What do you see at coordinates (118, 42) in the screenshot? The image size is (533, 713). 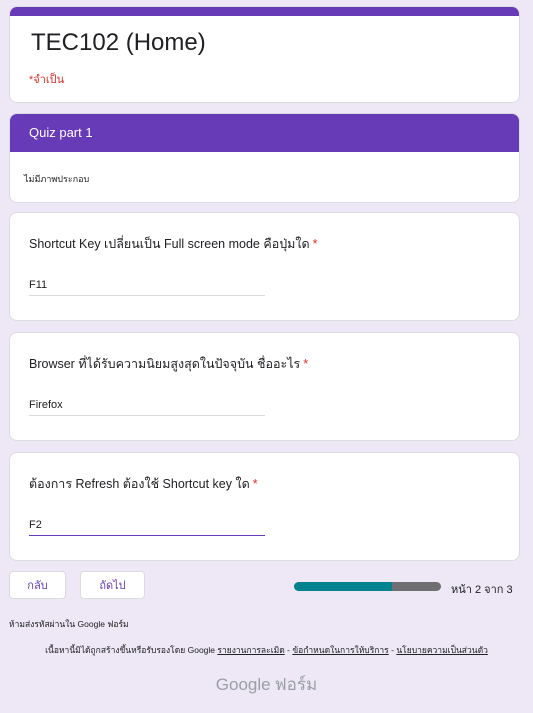 I see `form-title: TEC102 (Home)` at bounding box center [118, 42].